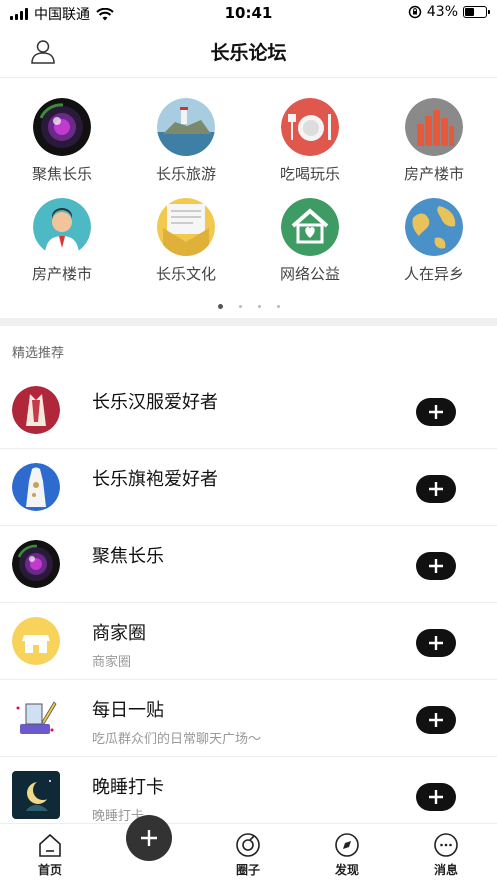 The height and width of the screenshot is (883, 497). Describe the element at coordinates (310, 227) in the screenshot. I see `house-heart-icon` at that location.